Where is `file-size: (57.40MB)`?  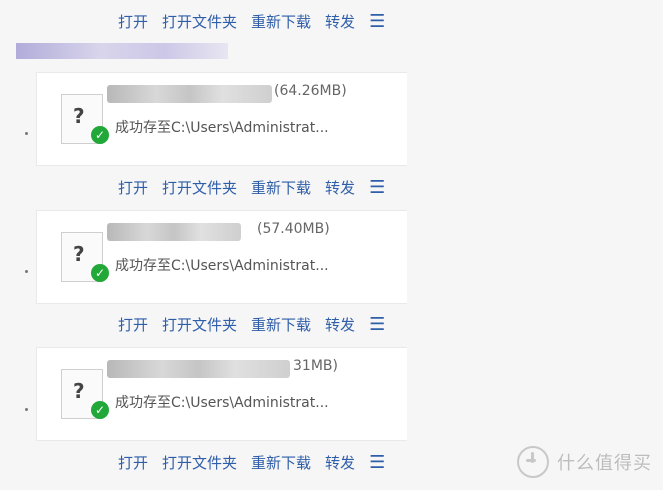 file-size: (57.40MB) is located at coordinates (293, 229).